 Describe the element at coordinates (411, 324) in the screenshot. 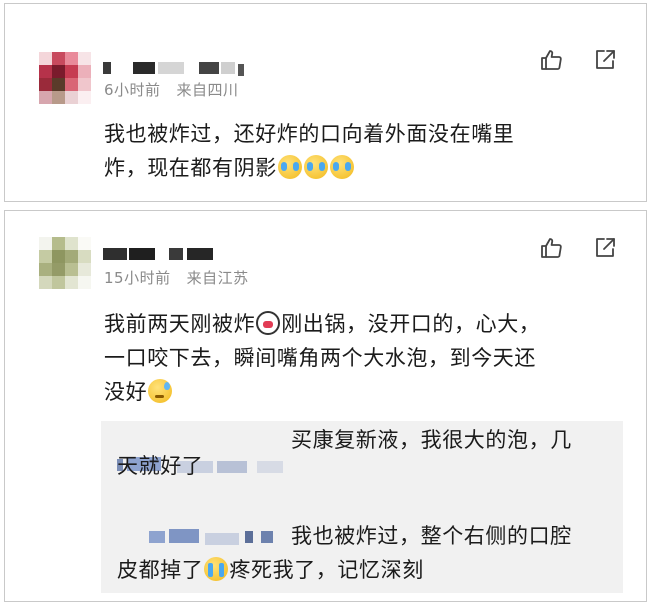

I see `comment-text-segment: 刚出锅，没开口的，心大，` at that location.